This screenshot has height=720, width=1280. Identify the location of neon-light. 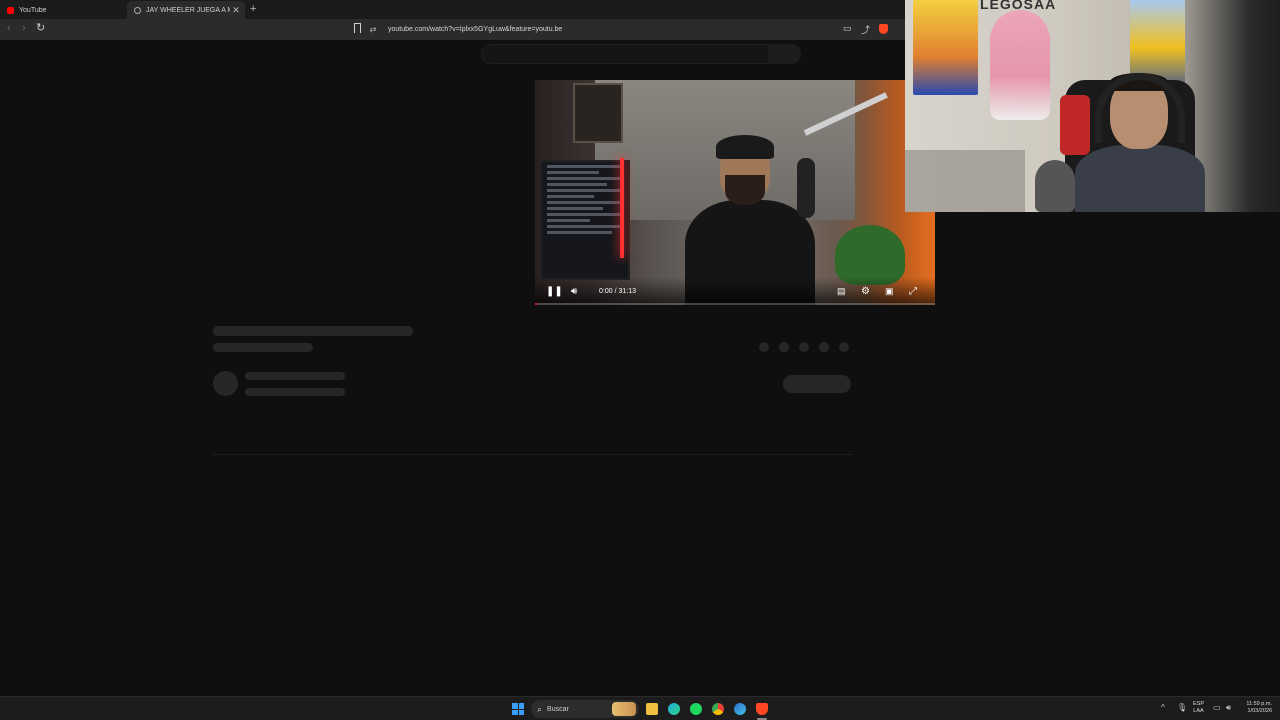
(622, 208).